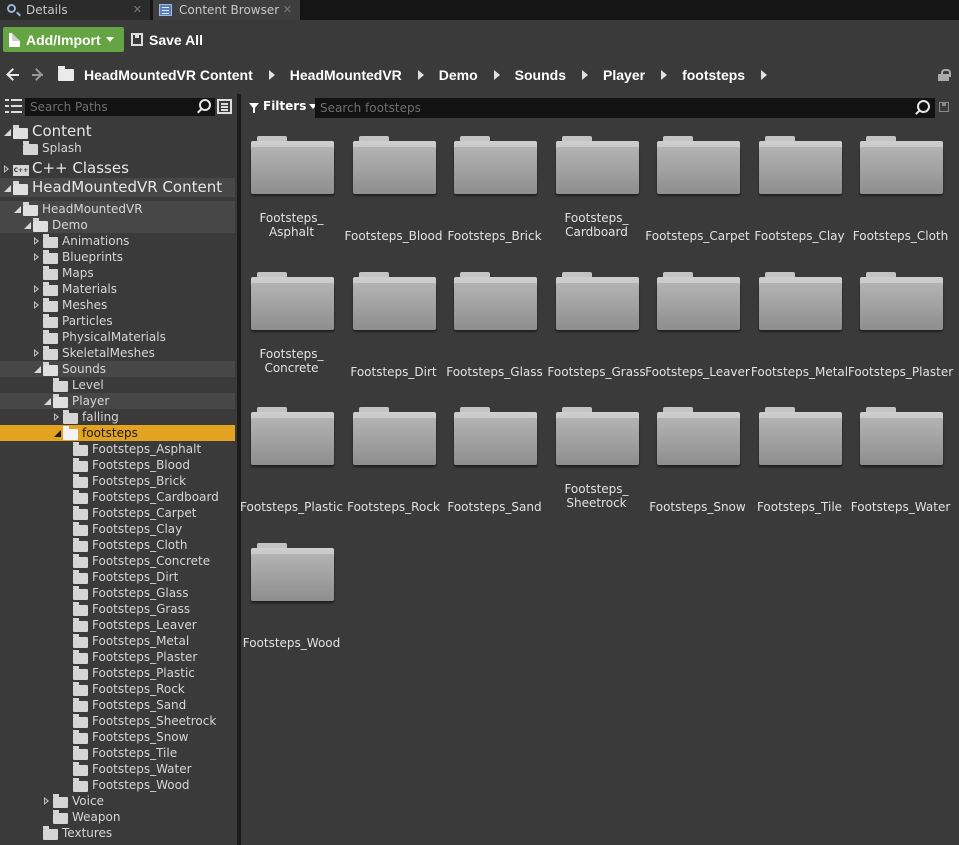 This screenshot has height=845, width=959. Describe the element at coordinates (224, 106) in the screenshot. I see `collection-view-icon` at that location.